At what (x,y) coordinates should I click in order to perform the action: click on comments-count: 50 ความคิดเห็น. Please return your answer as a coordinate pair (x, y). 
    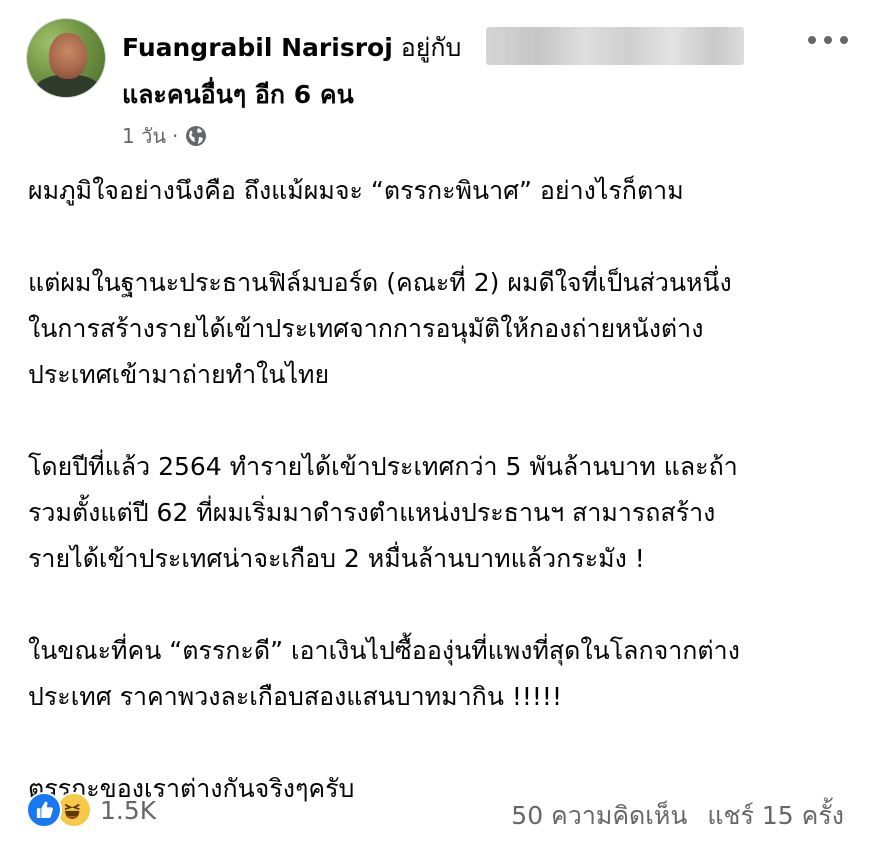
    Looking at the image, I should click on (599, 816).